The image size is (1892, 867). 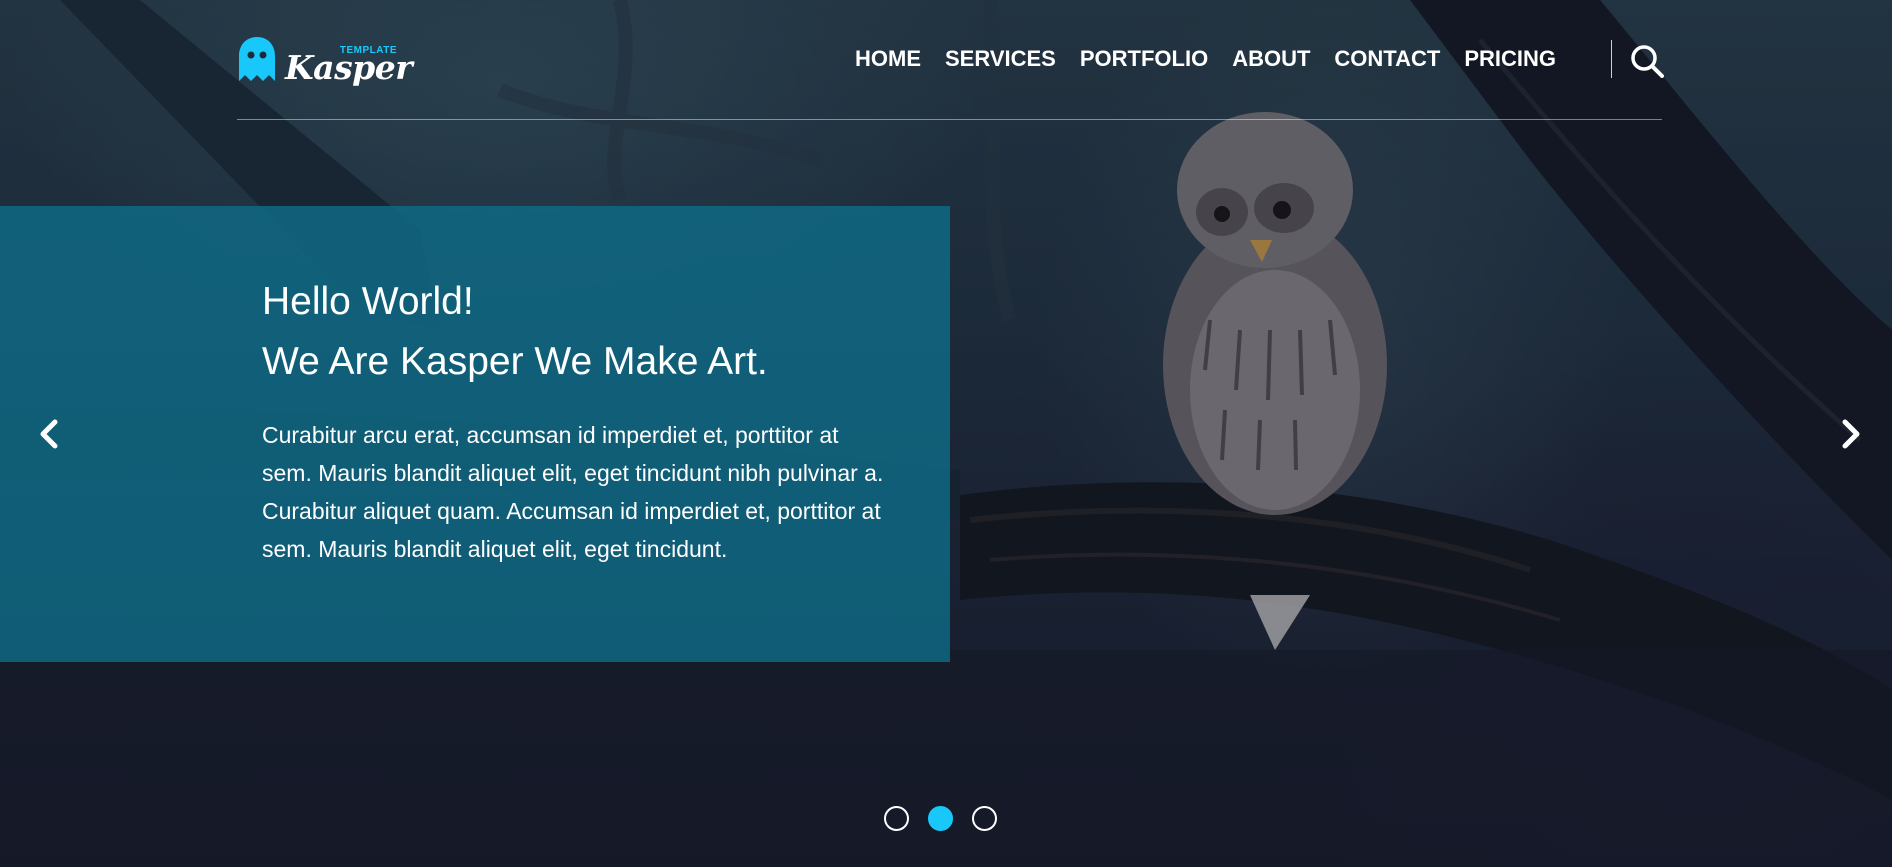 I want to click on chevron-left-icon, so click(x=50, y=434).